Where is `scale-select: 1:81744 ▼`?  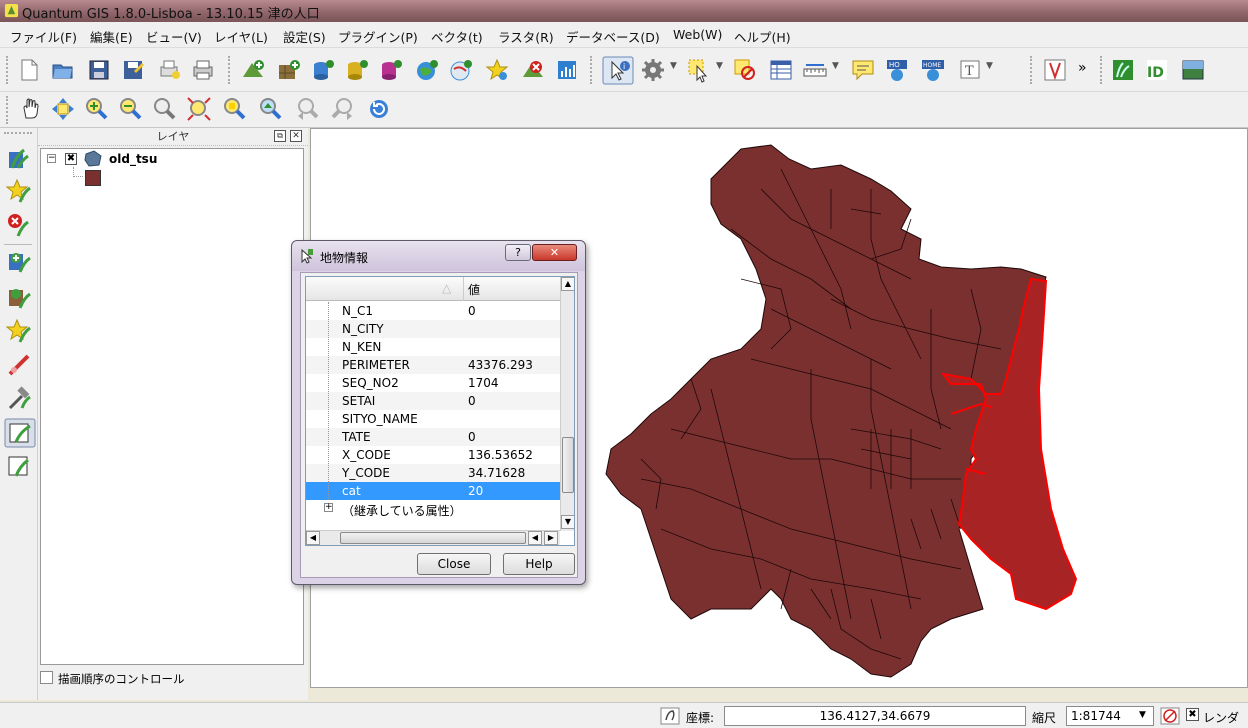 scale-select: 1:81744 ▼ is located at coordinates (1110, 716).